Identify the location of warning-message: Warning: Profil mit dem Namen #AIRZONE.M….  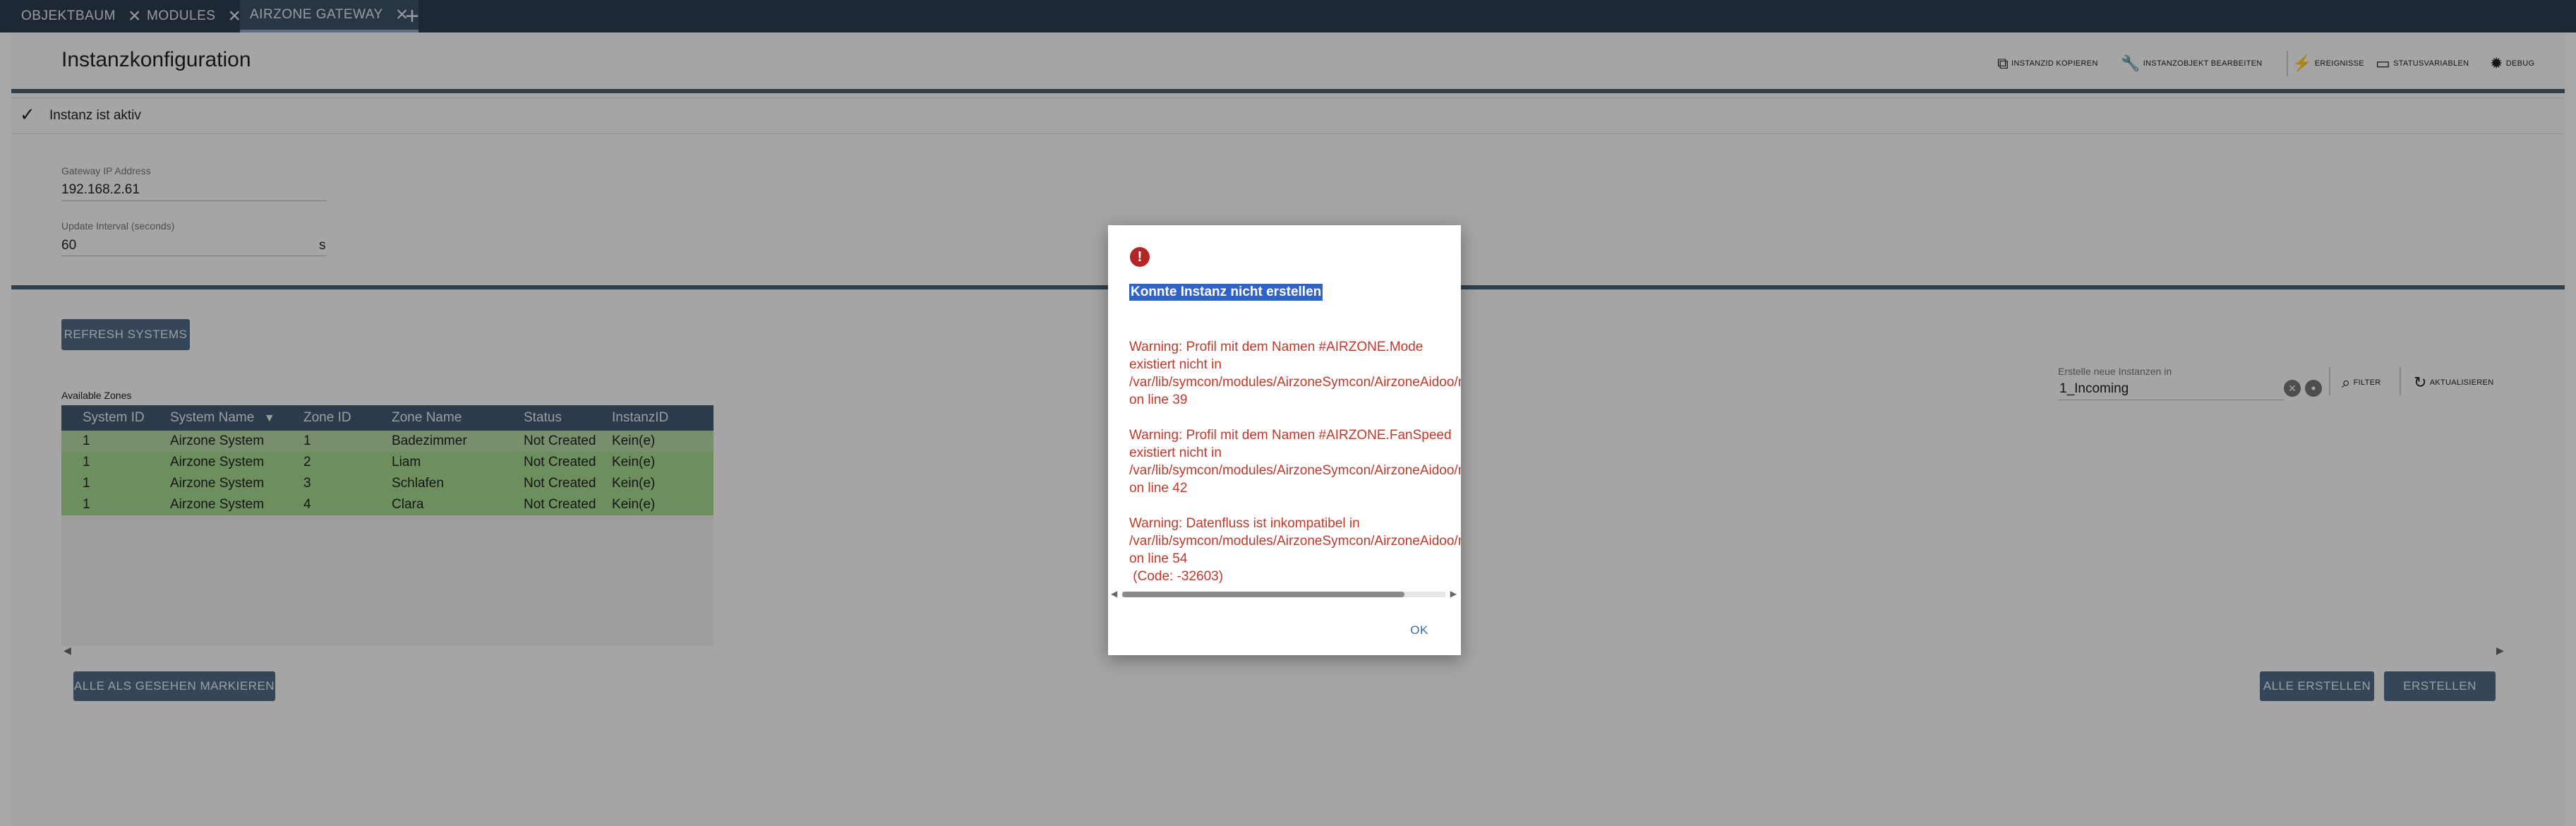
(1295, 373).